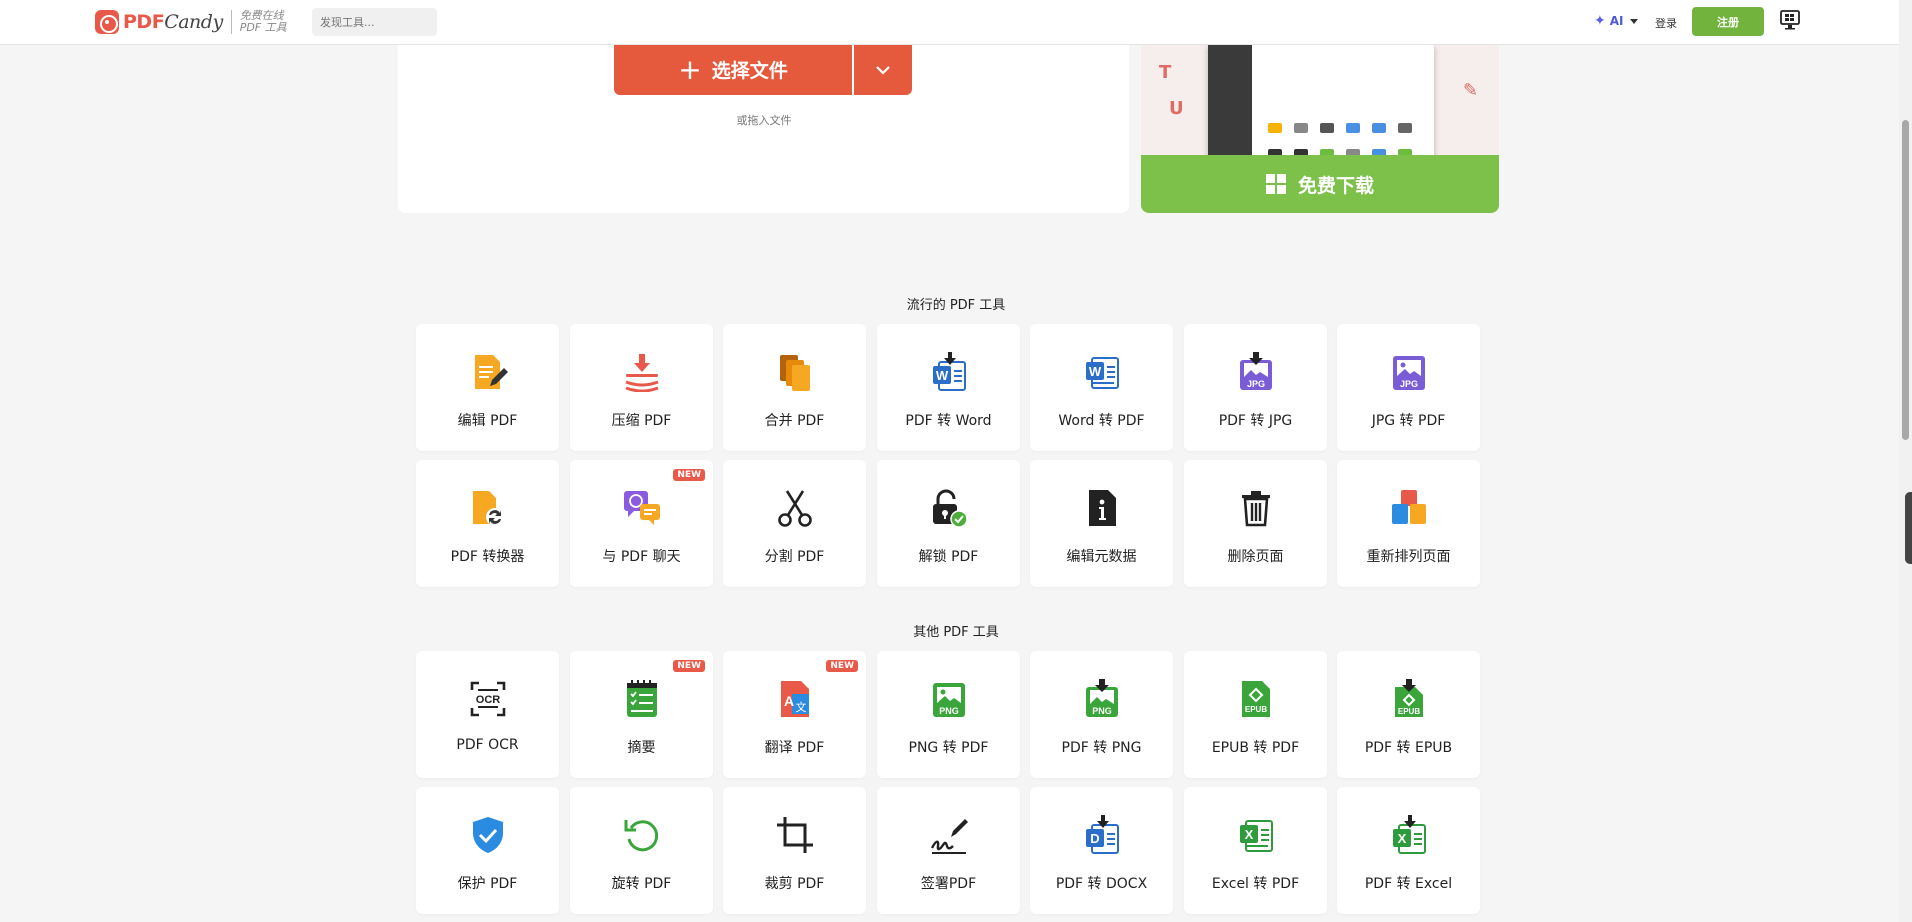  What do you see at coordinates (690, 69) in the screenshot?
I see `plus-icon: +` at bounding box center [690, 69].